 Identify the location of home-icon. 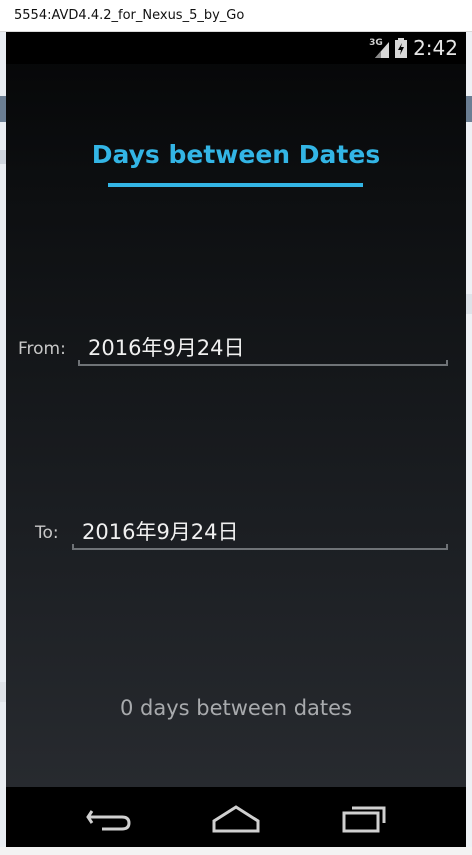
(236, 817).